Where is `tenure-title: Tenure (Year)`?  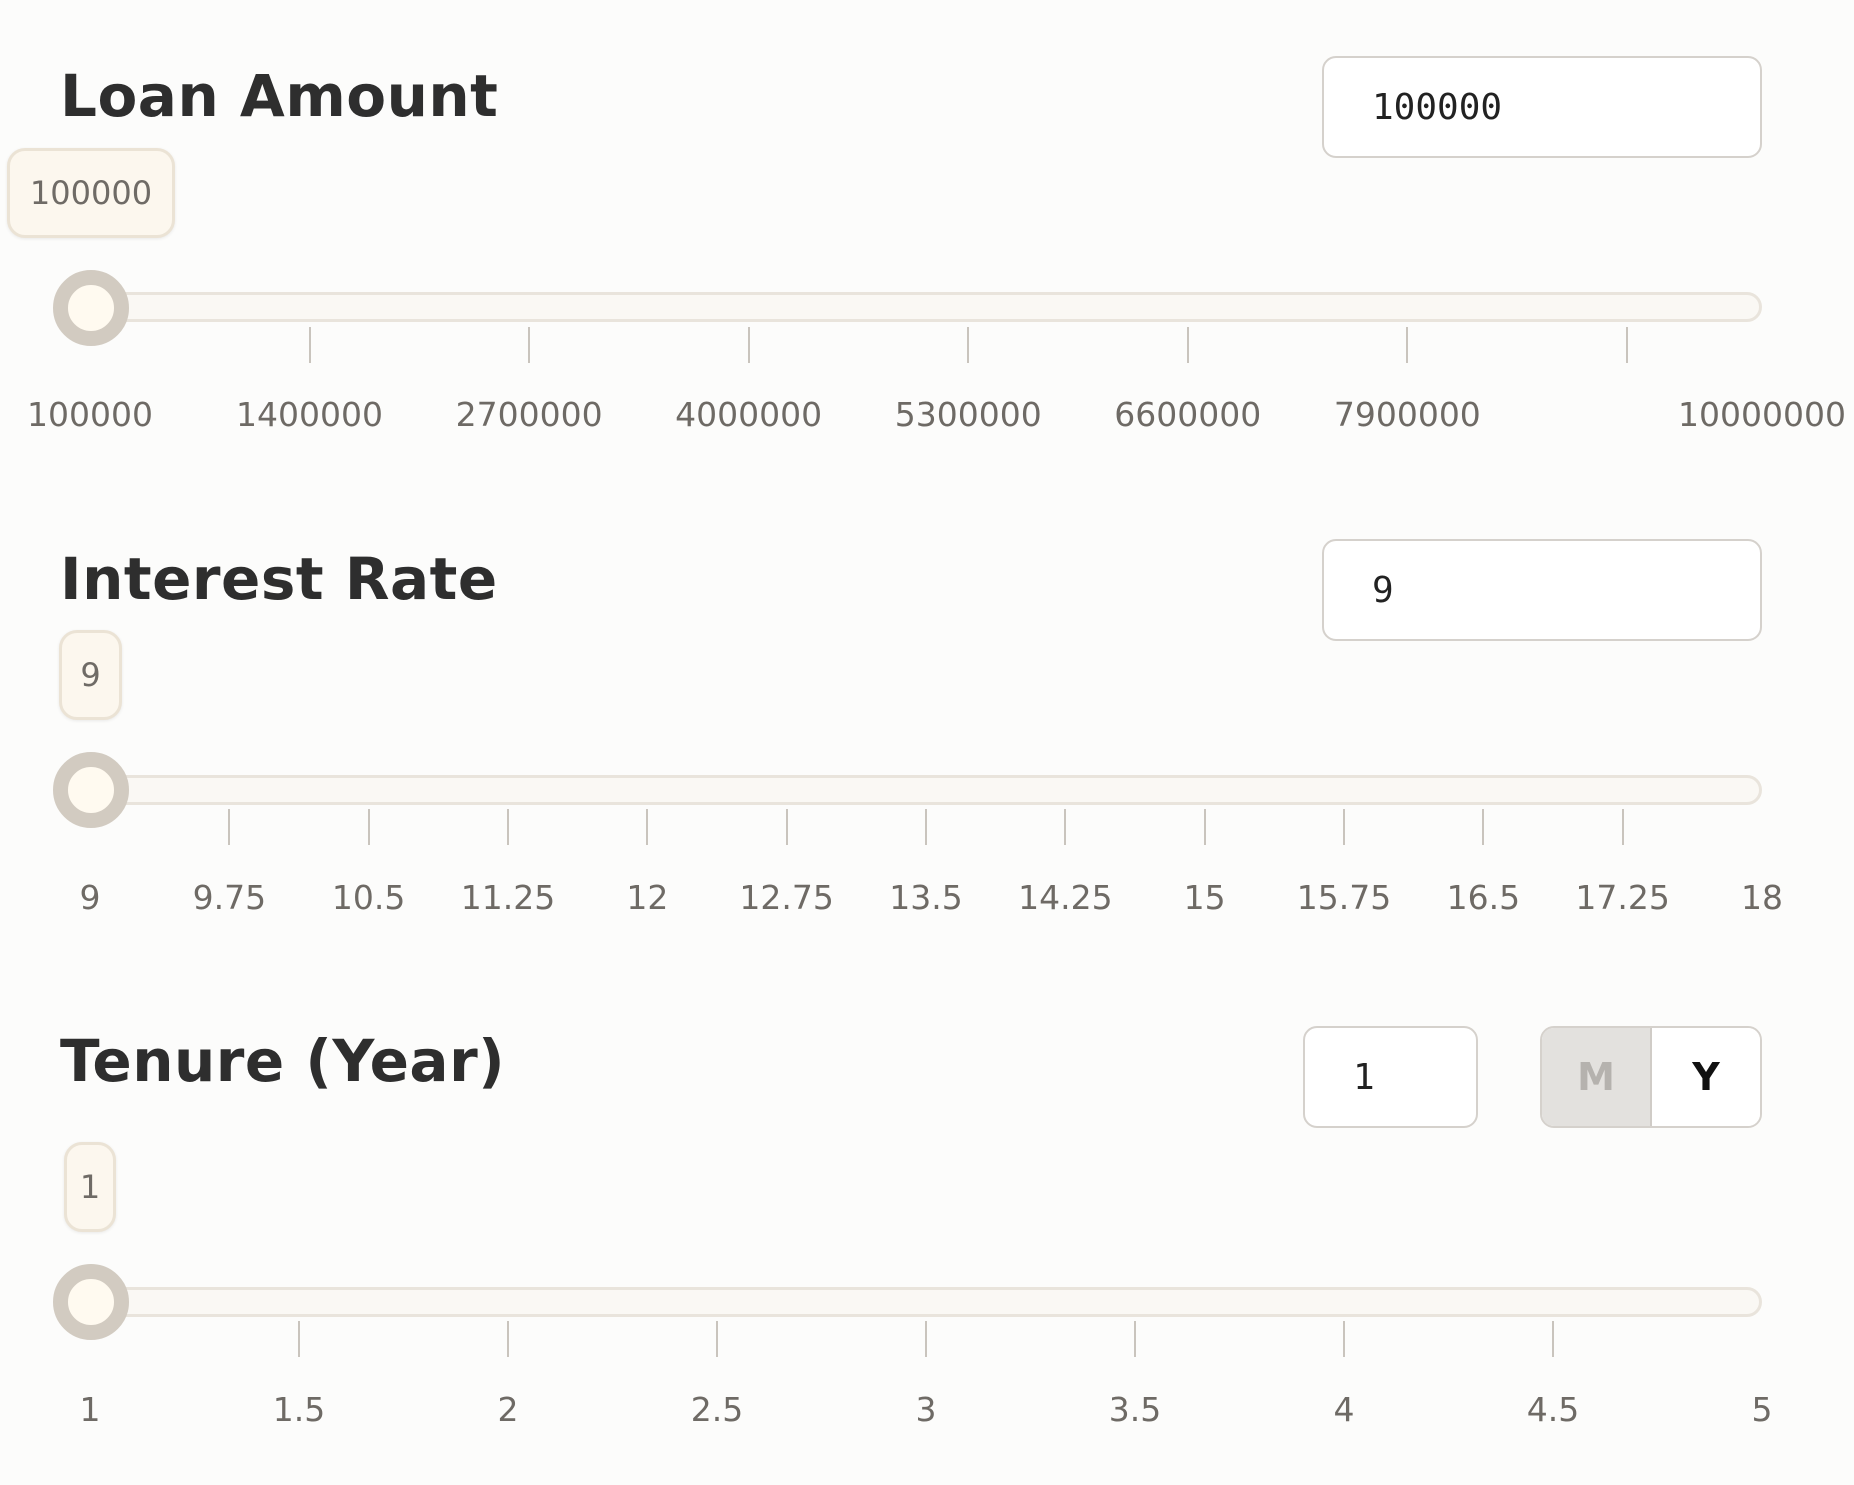
tenure-title: Tenure (Year) is located at coordinates (283, 1061).